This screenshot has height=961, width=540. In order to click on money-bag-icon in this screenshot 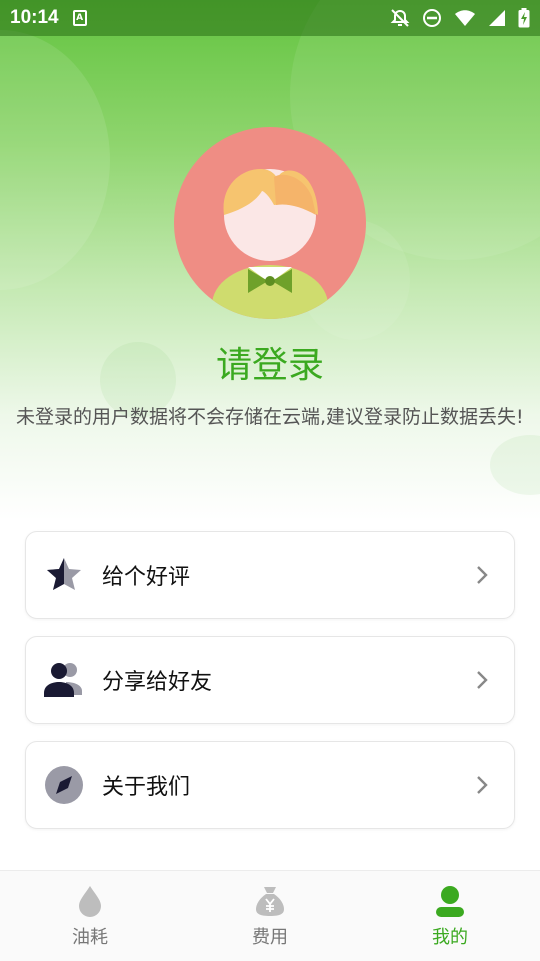, I will do `click(270, 901)`.